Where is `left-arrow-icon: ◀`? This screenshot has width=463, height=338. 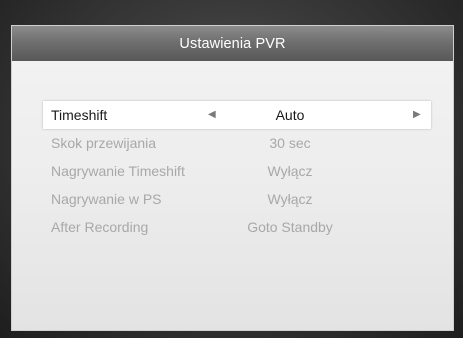
left-arrow-icon: ◀ is located at coordinates (212, 114).